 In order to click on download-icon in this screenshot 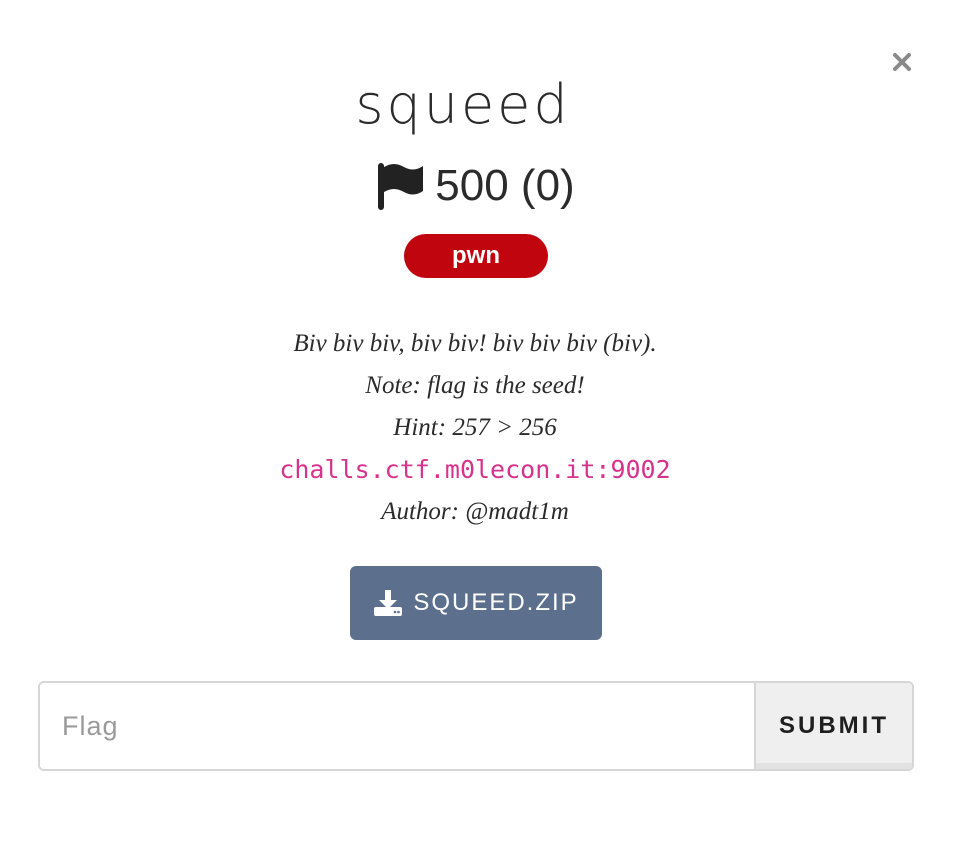, I will do `click(388, 603)`.